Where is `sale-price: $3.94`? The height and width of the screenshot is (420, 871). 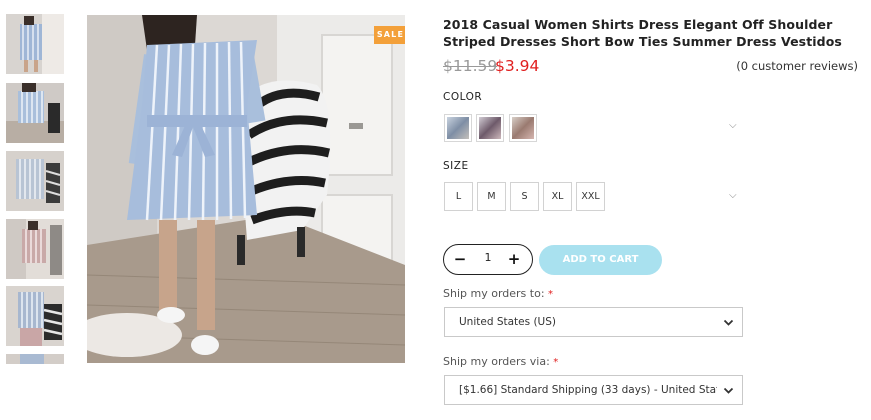
sale-price: $3.94 is located at coordinates (517, 66).